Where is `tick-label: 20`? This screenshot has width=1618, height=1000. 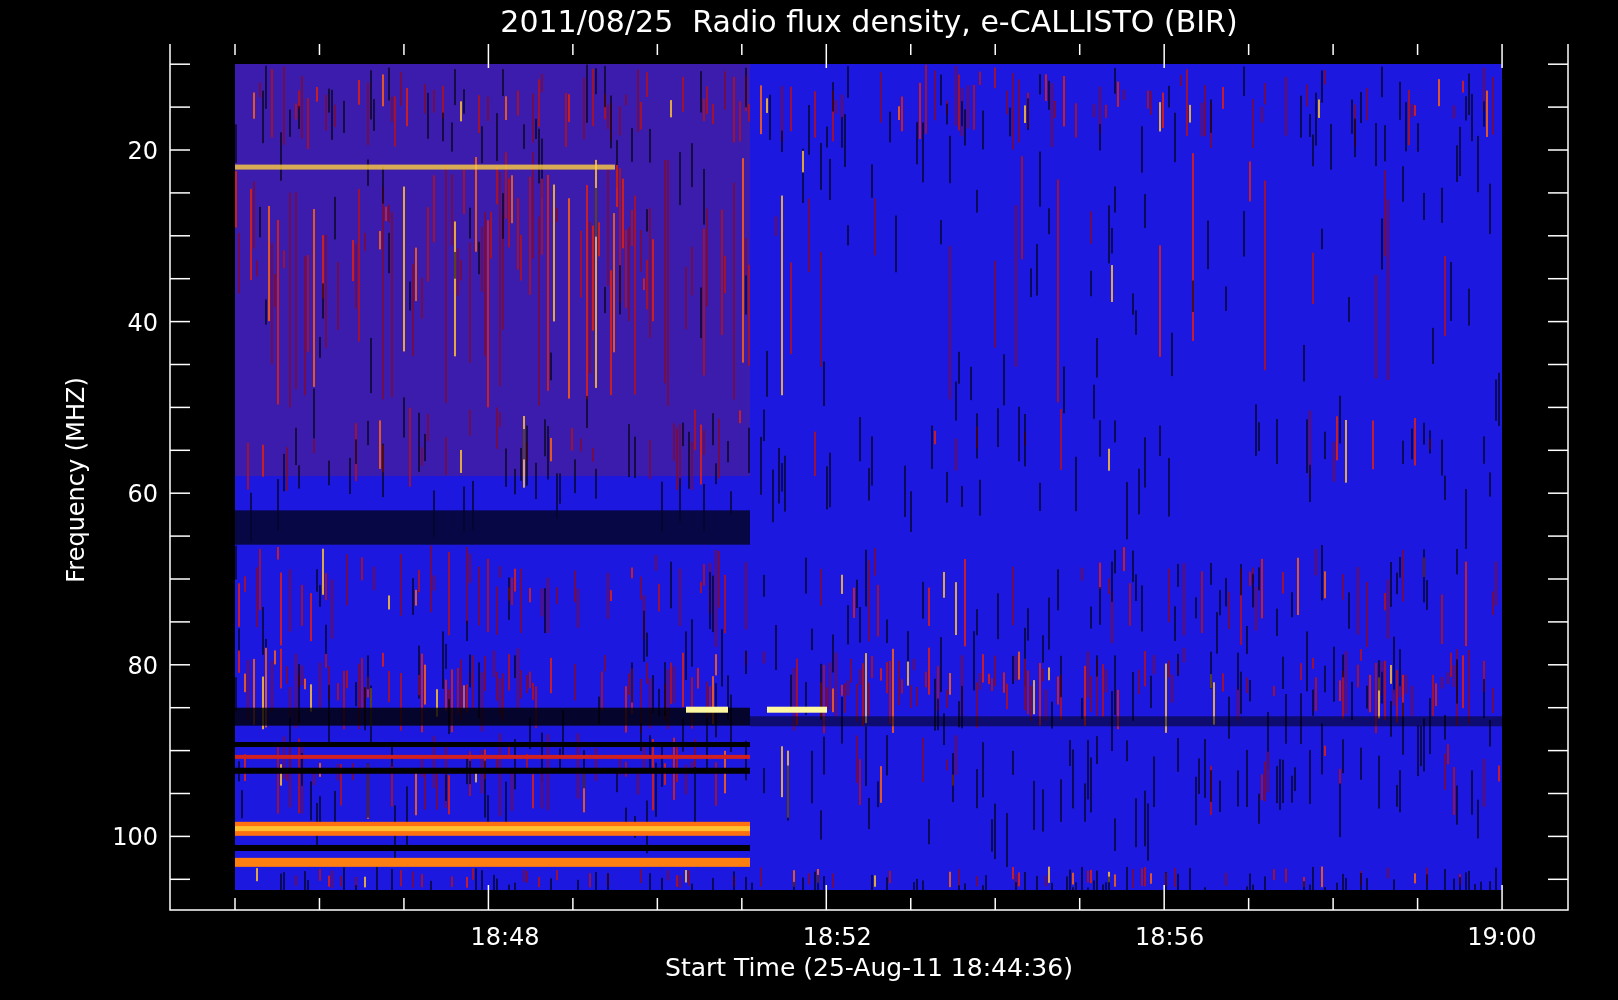 tick-label: 20 is located at coordinates (142, 151).